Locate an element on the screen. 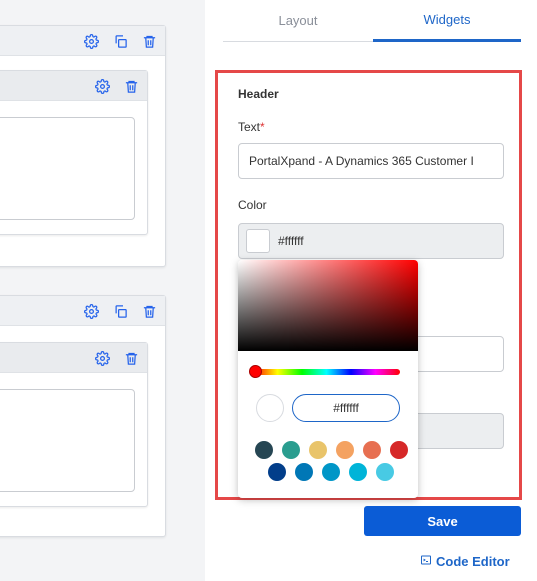 The width and height of the screenshot is (537, 581). widget-container-top is located at coordinates (83, 146).